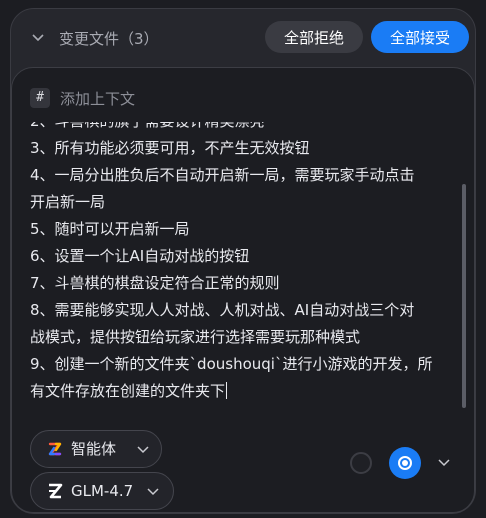 This screenshot has width=486, height=518. I want to click on prompt-line: 6、设置一个让AI自动对战的按钮, so click(140, 256).